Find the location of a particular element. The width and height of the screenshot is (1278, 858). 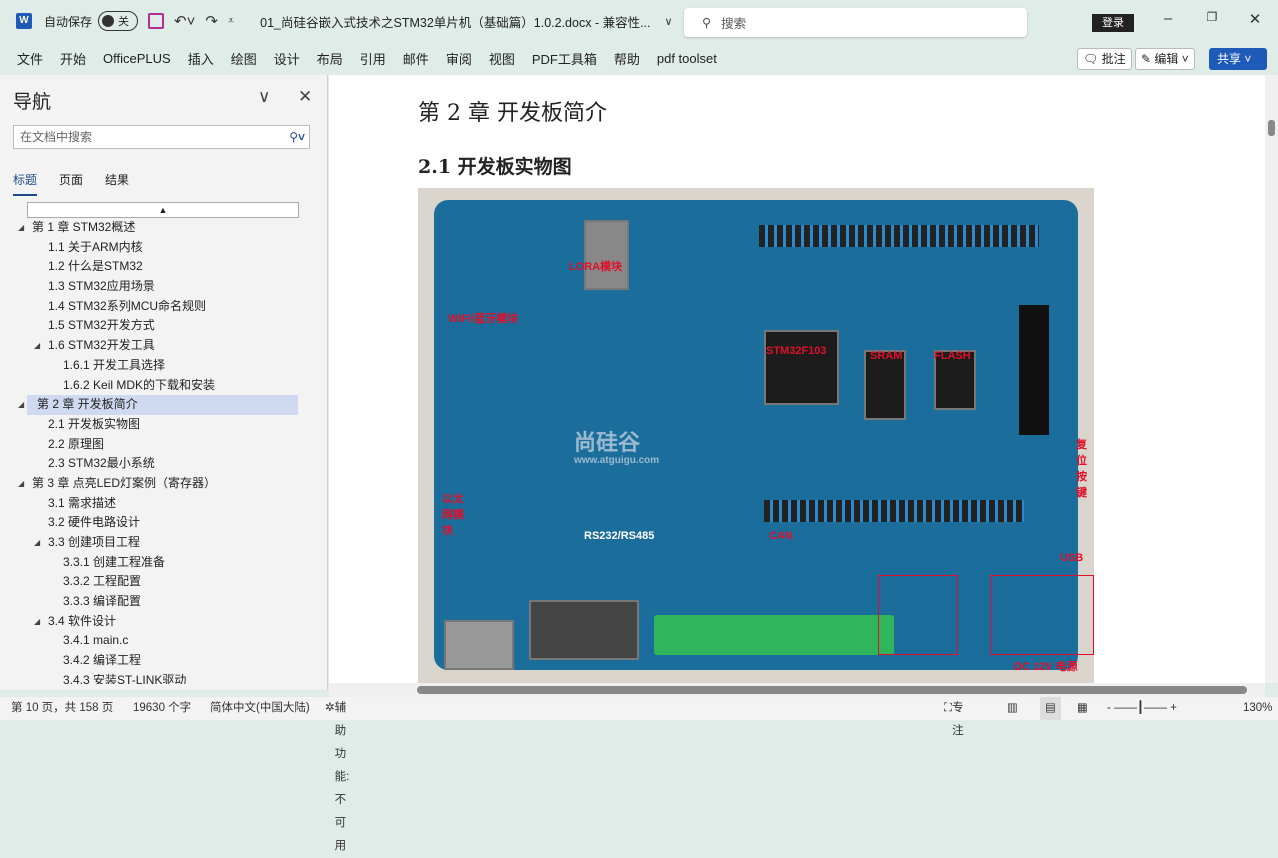

nav-heading-item: ◢ 第 3 章 点亮LED灯案例（寄存器） is located at coordinates (164, 484).